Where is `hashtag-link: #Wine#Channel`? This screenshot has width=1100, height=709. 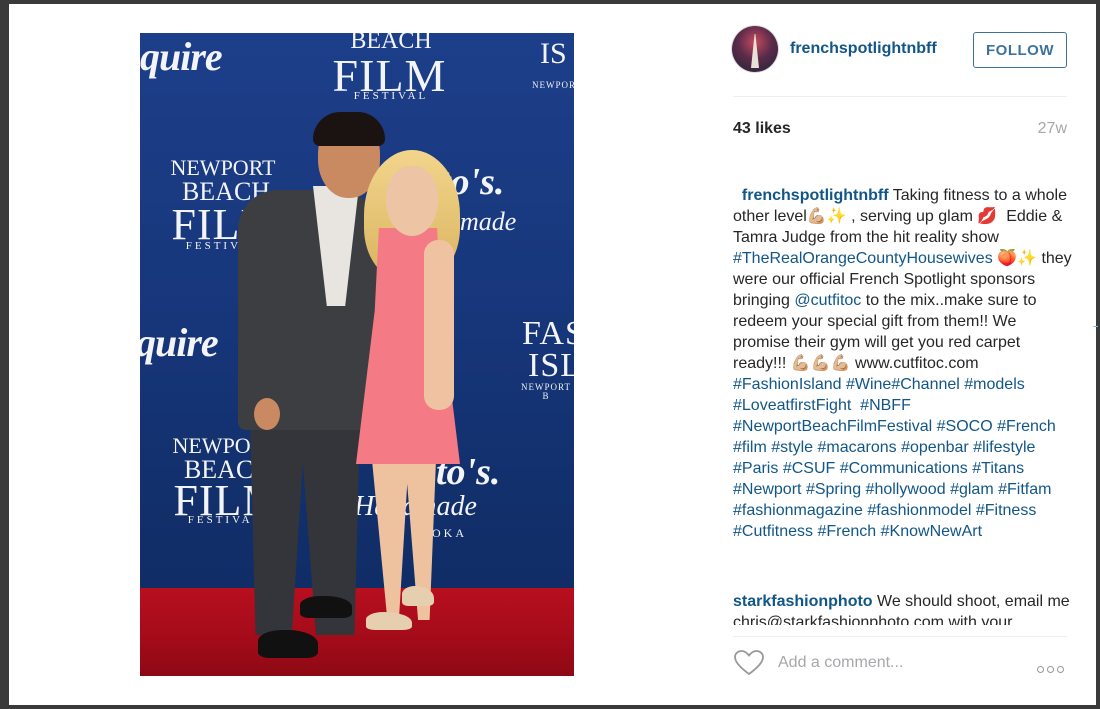 hashtag-link: #Wine#Channel is located at coordinates (903, 384).